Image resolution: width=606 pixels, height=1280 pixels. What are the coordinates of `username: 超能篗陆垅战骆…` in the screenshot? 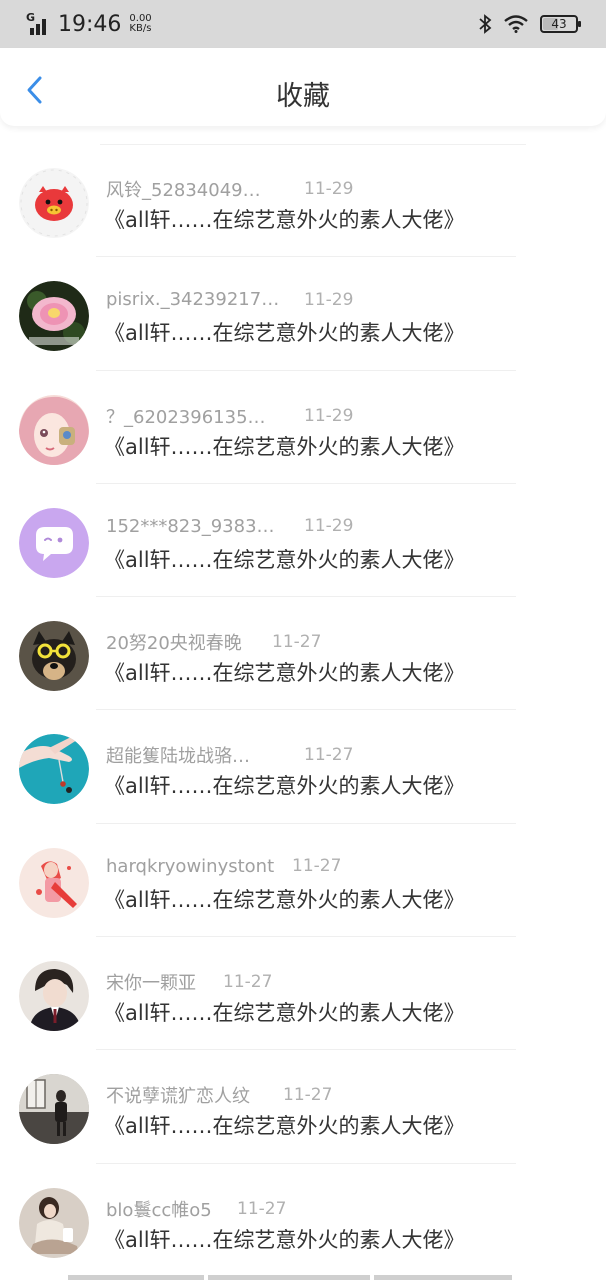 It's located at (178, 757).